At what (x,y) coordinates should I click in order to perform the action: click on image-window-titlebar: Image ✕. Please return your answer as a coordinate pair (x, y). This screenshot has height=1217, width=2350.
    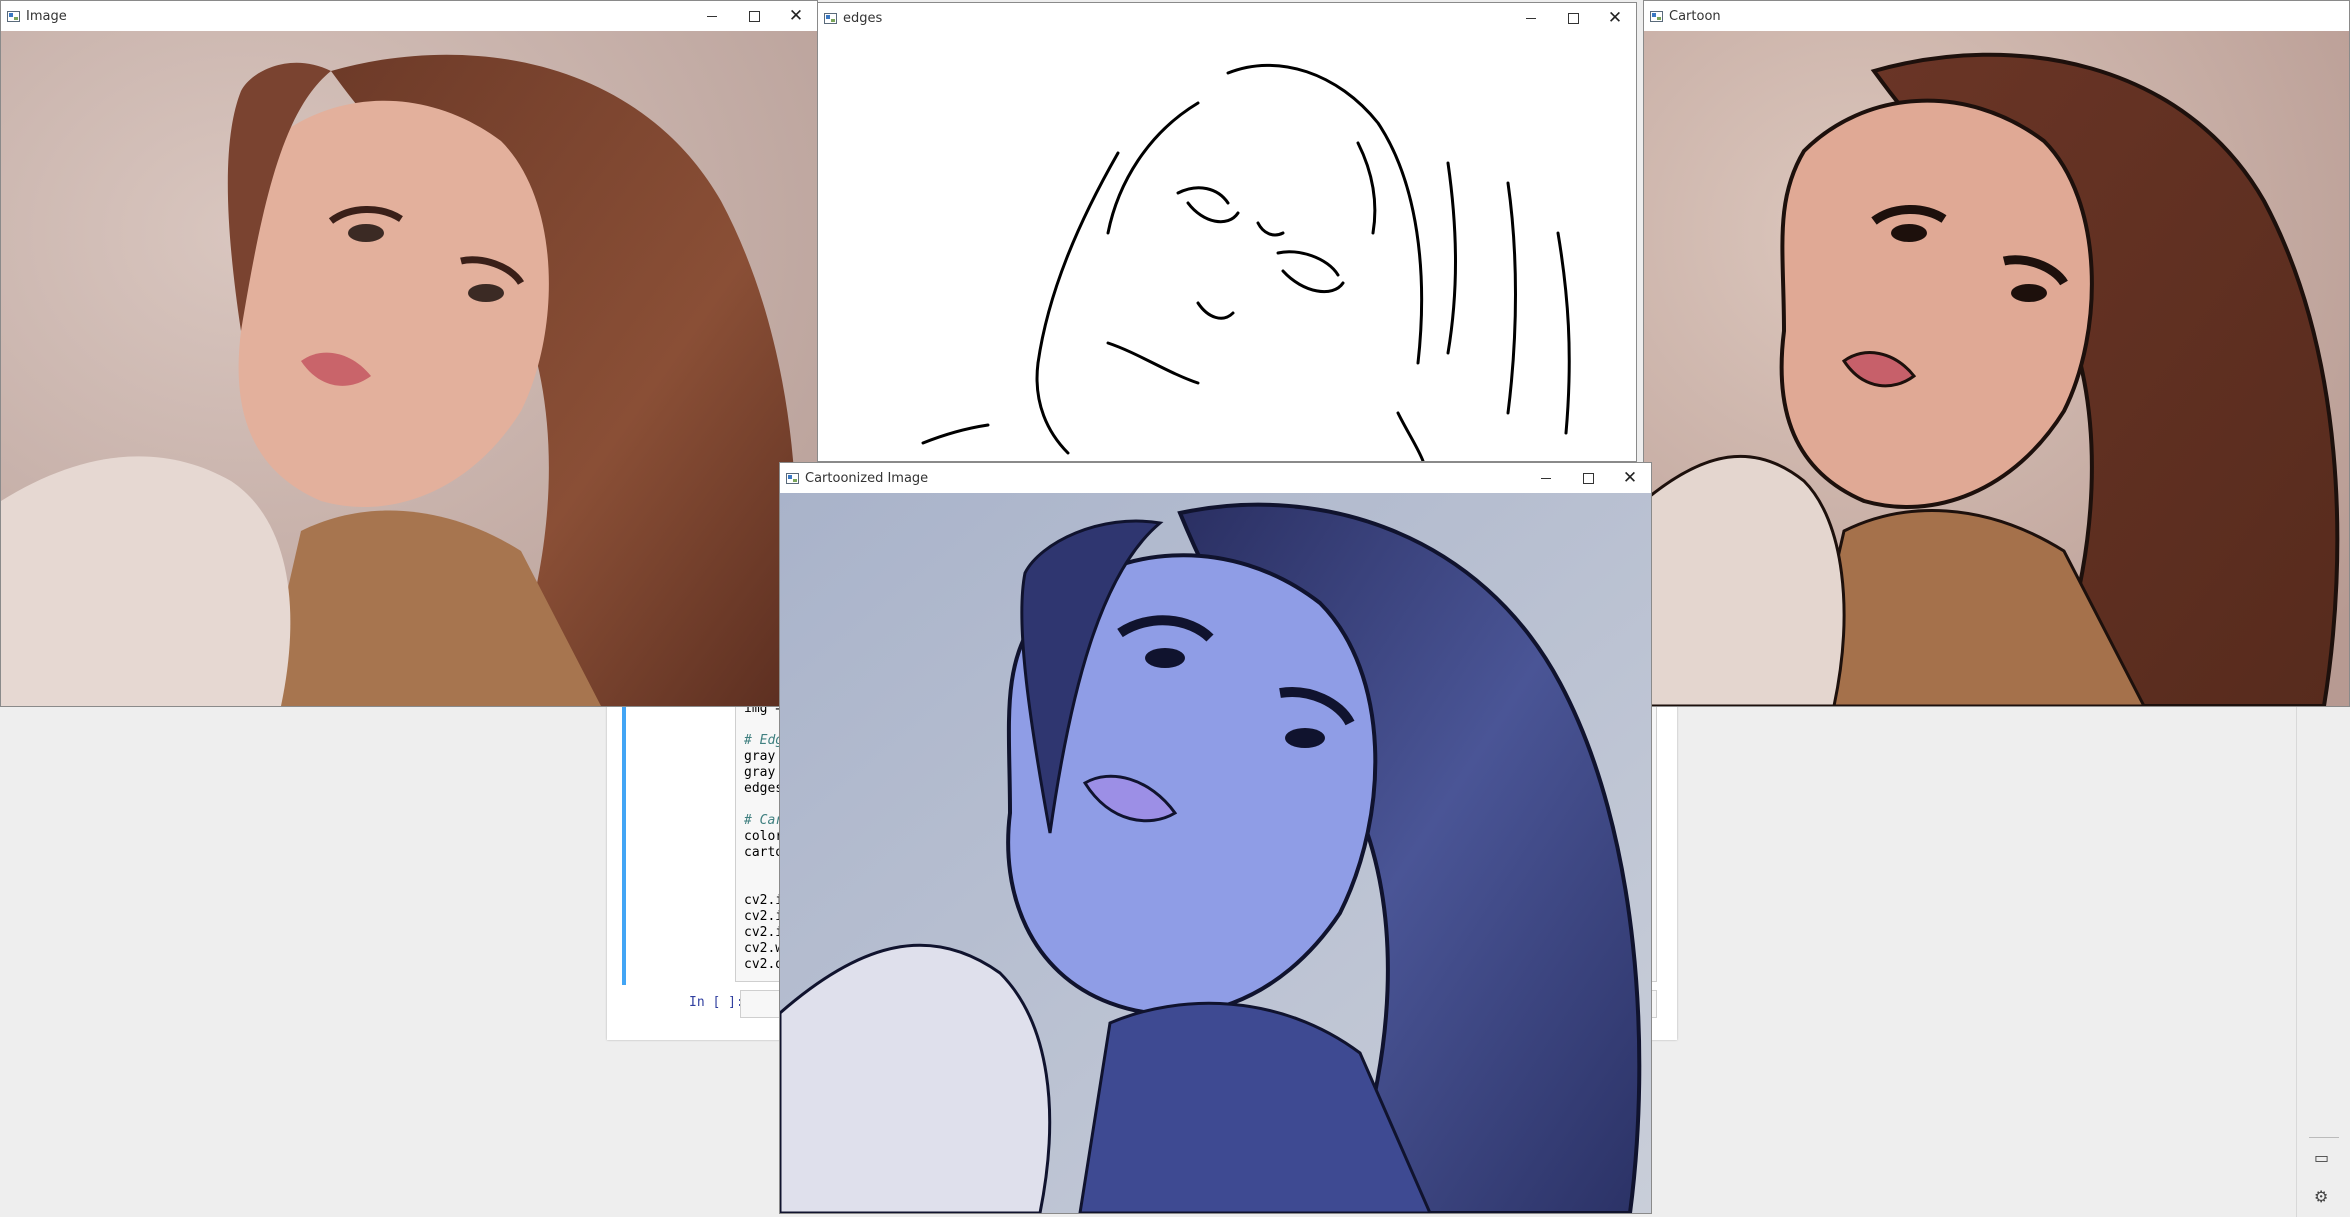
    Looking at the image, I should click on (409, 16).